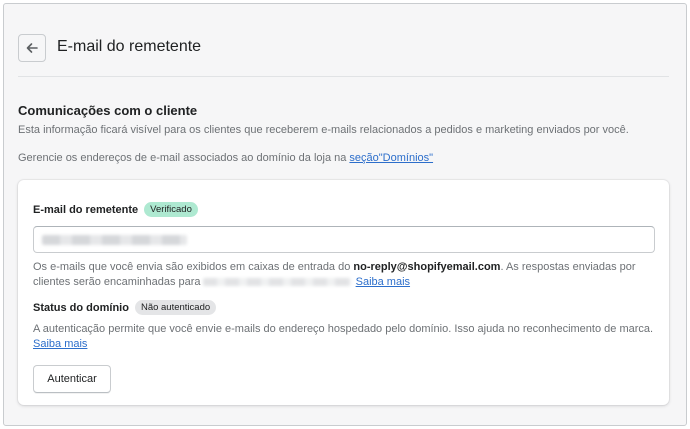 The width and height of the screenshot is (690, 429). Describe the element at coordinates (276, 282) in the screenshot. I see `redacted-reply-email` at that location.